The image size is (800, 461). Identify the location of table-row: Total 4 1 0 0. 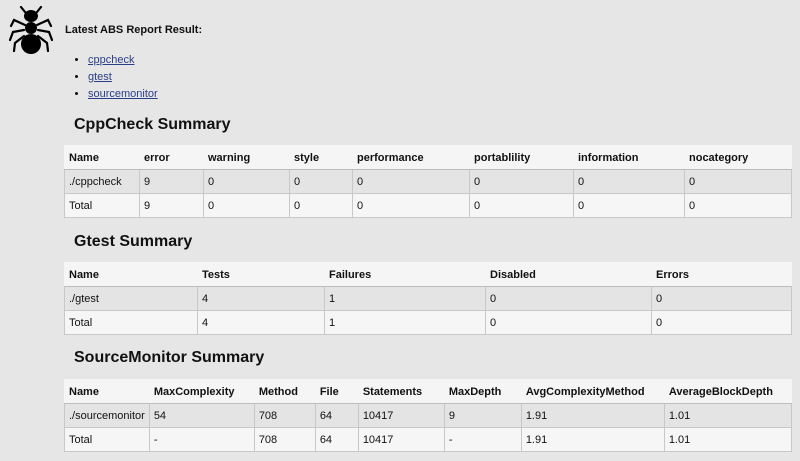
(428, 322).